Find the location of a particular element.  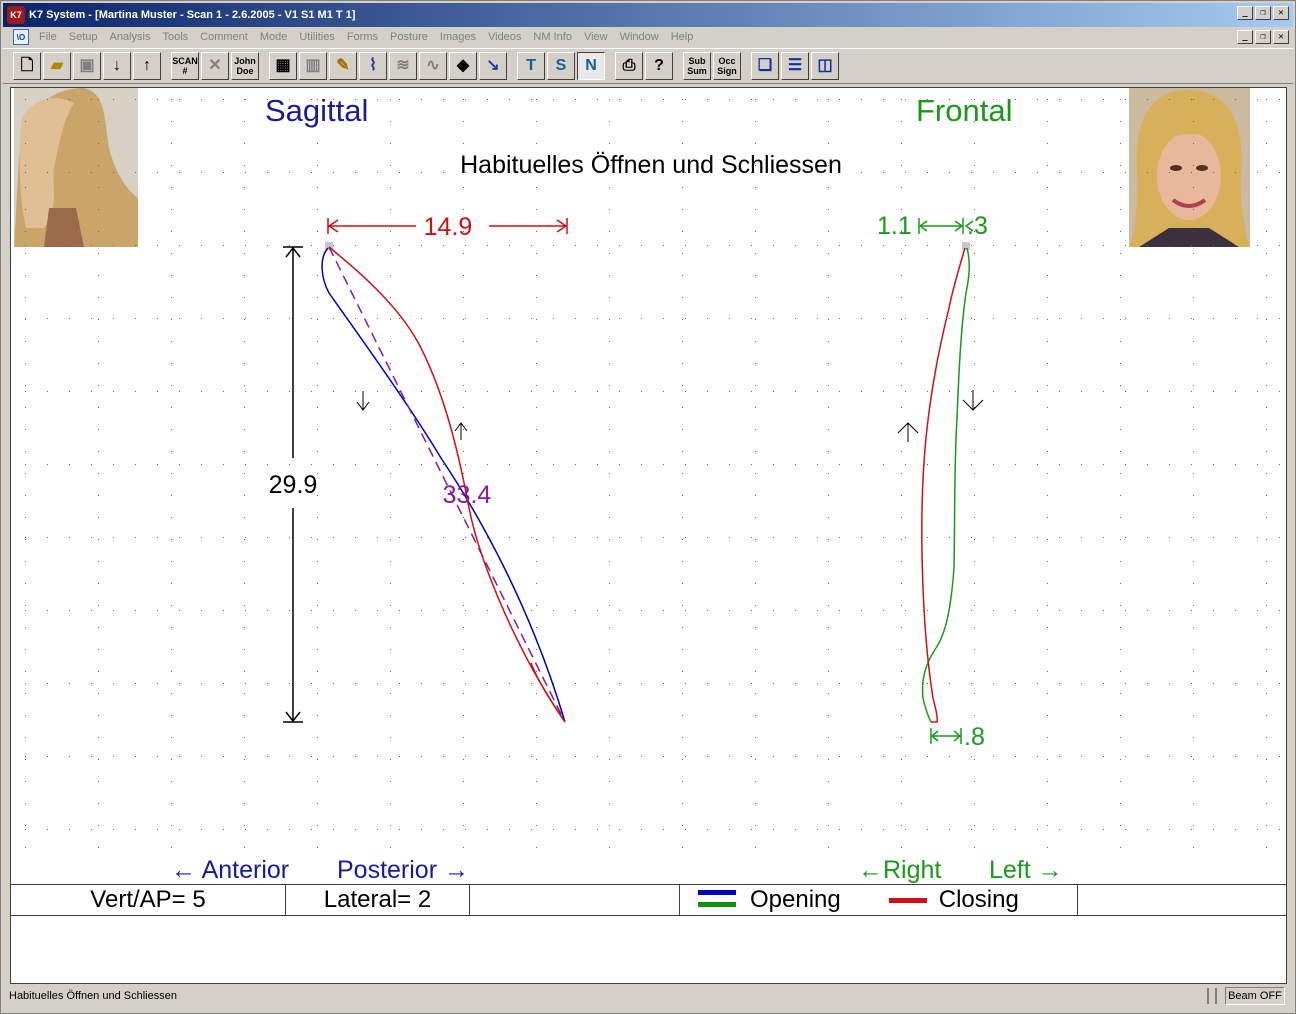

cascade-button: ❏ is located at coordinates (765, 66).